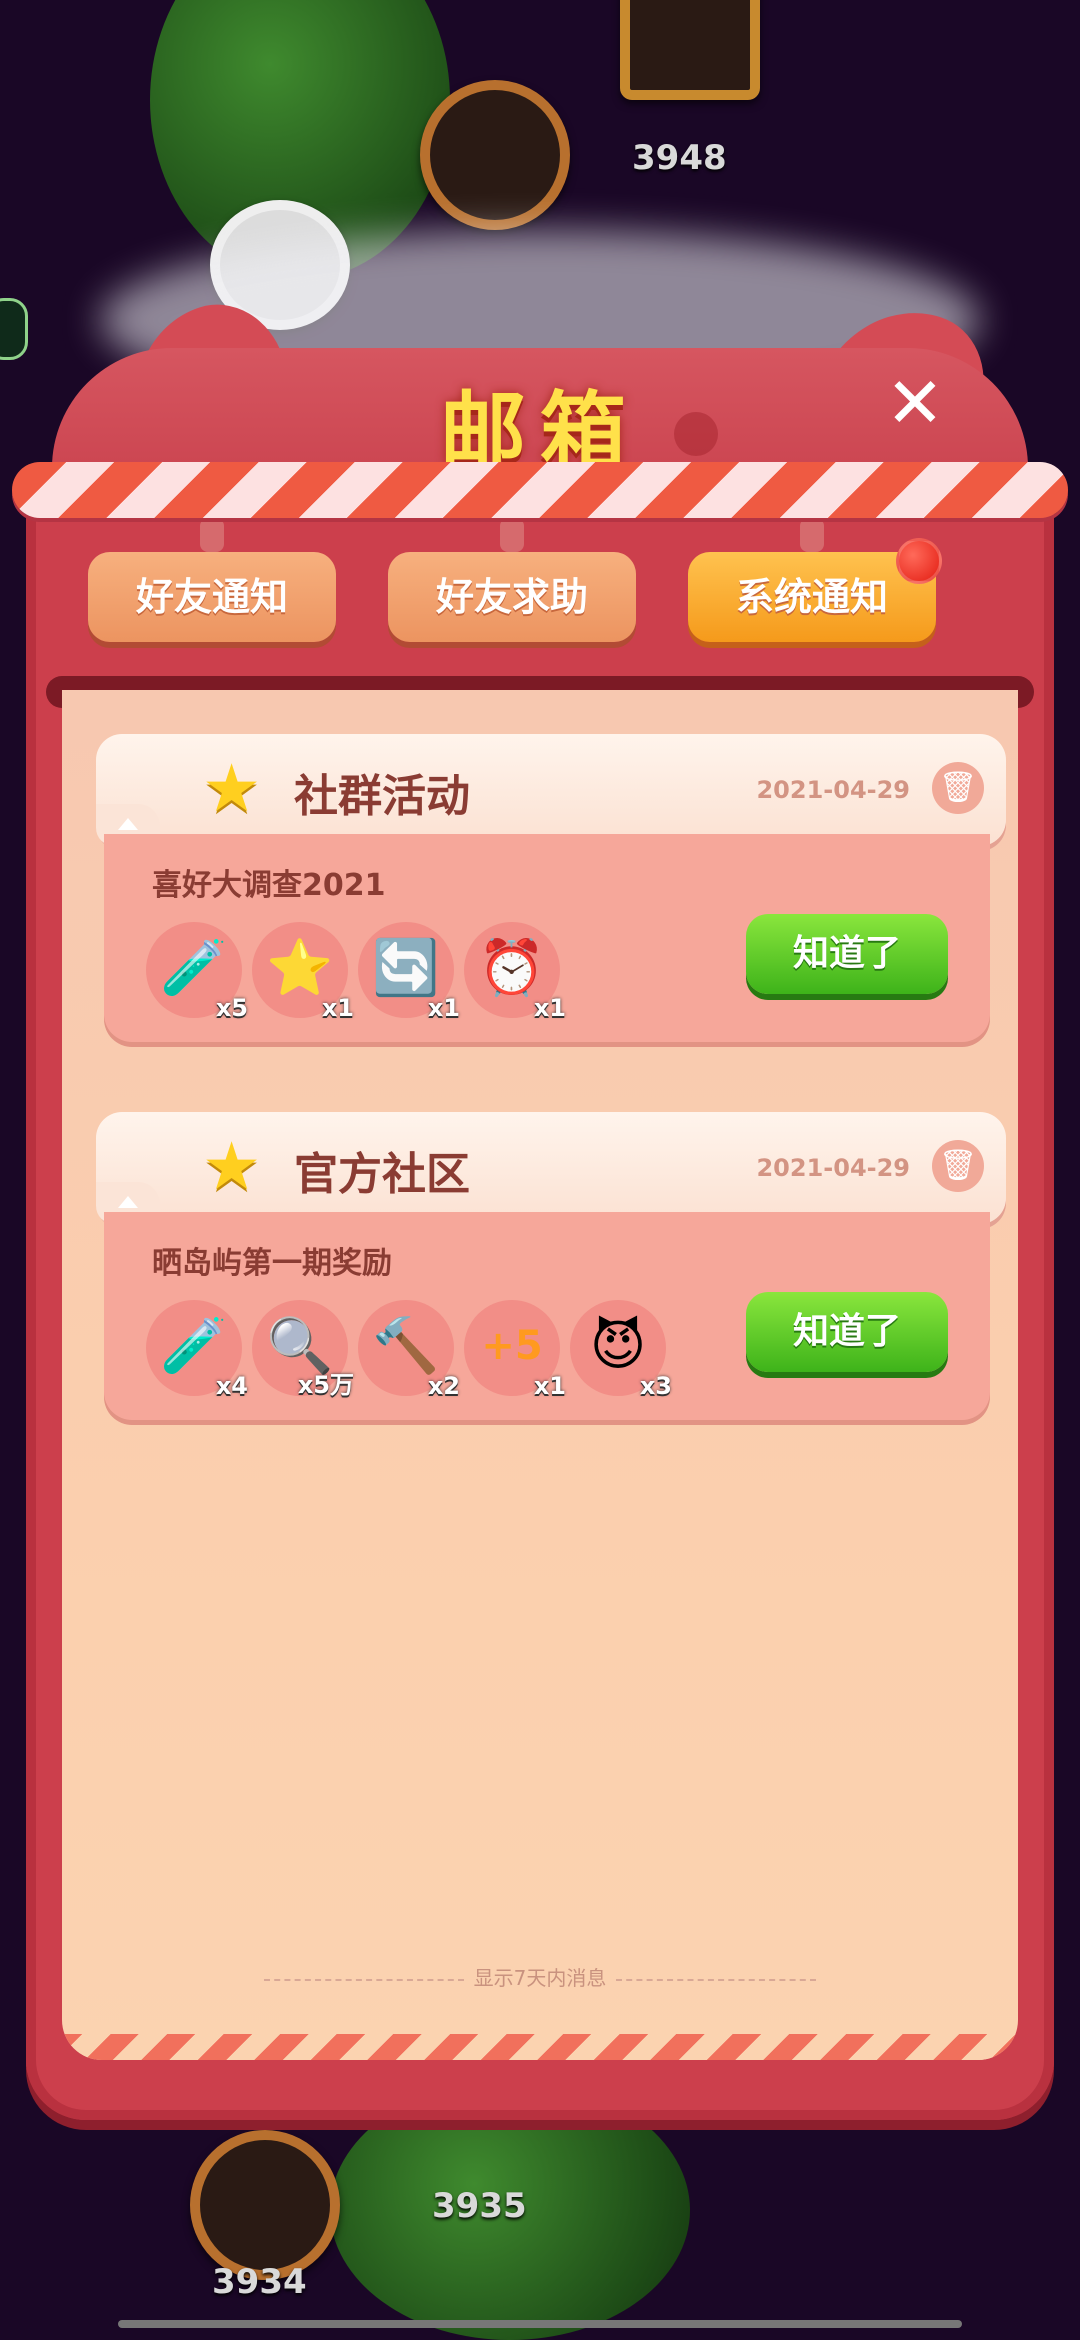 This screenshot has height=2340, width=1080. I want to click on tab-friend-help: 好友求助, so click(512, 580).